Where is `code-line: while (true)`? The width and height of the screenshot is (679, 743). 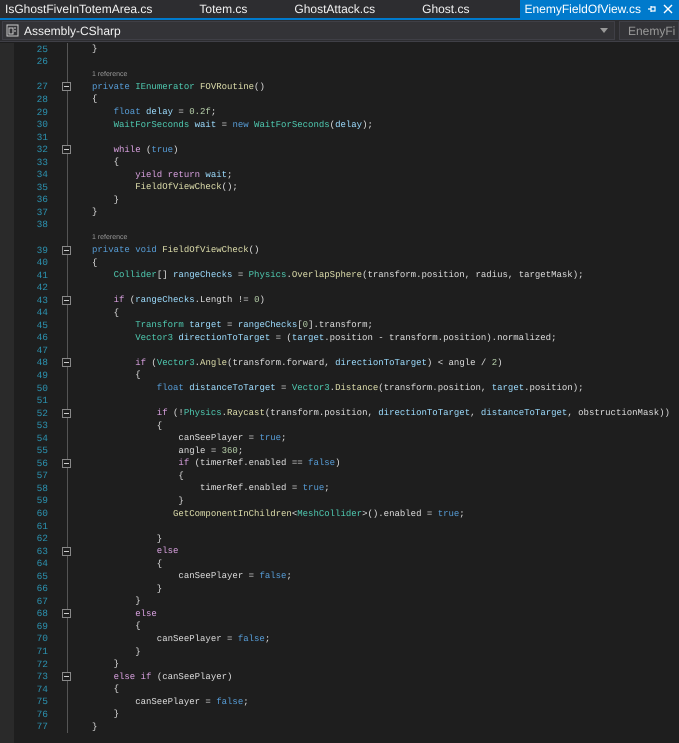
code-line: while (true) is located at coordinates (145, 150).